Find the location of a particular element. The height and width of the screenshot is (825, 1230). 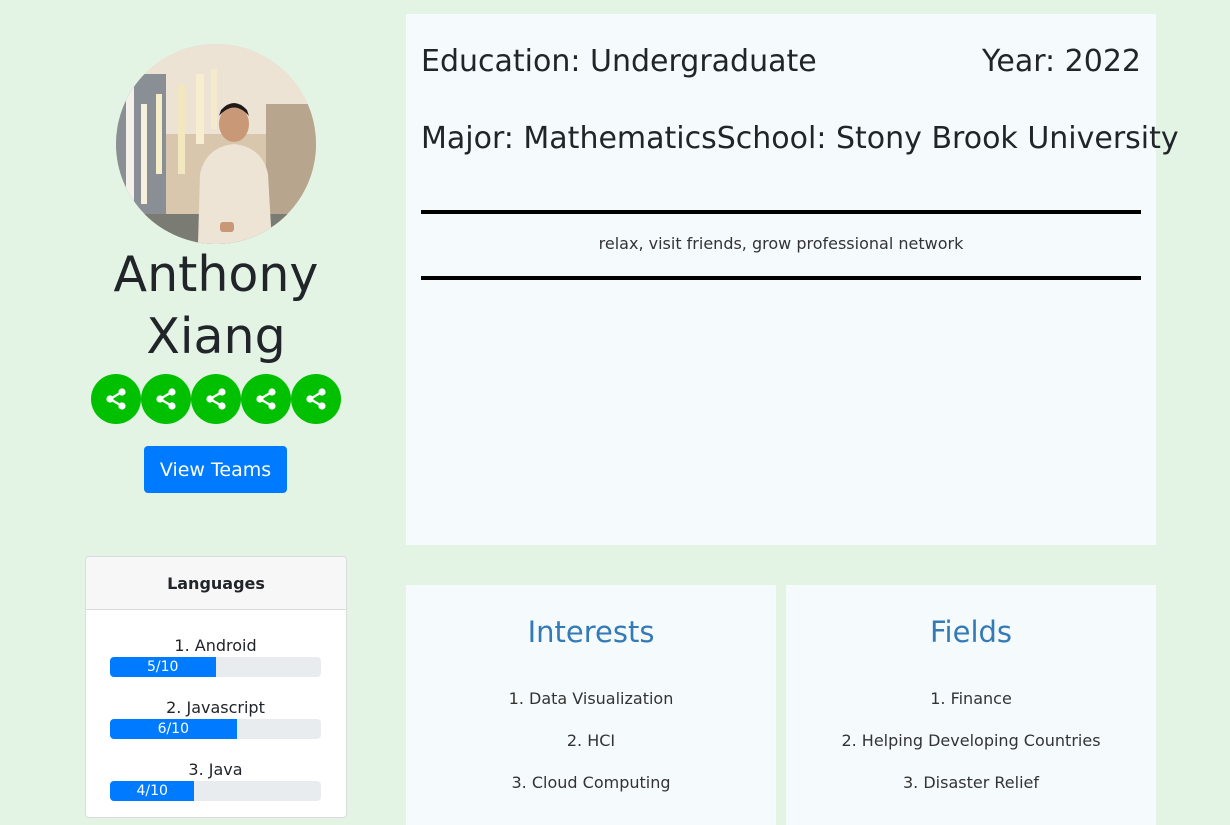

language-progress-track: 5/10 is located at coordinates (215, 667).